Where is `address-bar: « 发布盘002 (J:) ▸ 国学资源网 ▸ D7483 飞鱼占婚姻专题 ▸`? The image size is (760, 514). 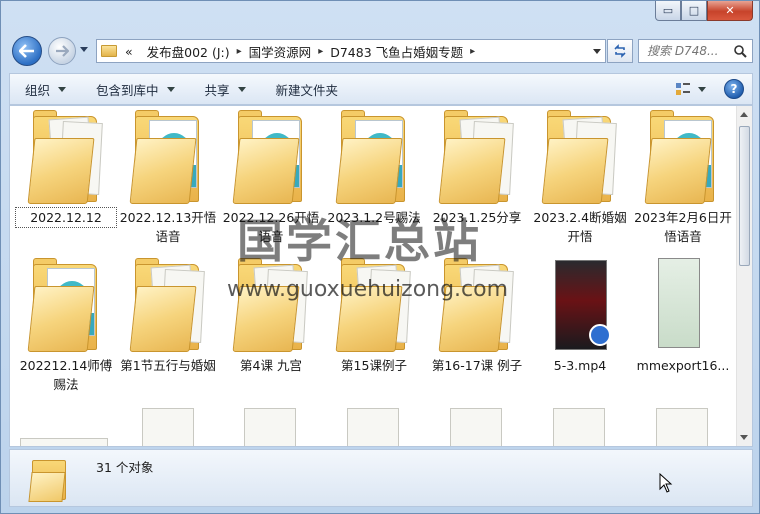 address-bar: « 发布盘002 (J:) ▸ 国学资源网 ▸ D7483 飞鱼占婚姻专题 ▸ is located at coordinates (351, 51).